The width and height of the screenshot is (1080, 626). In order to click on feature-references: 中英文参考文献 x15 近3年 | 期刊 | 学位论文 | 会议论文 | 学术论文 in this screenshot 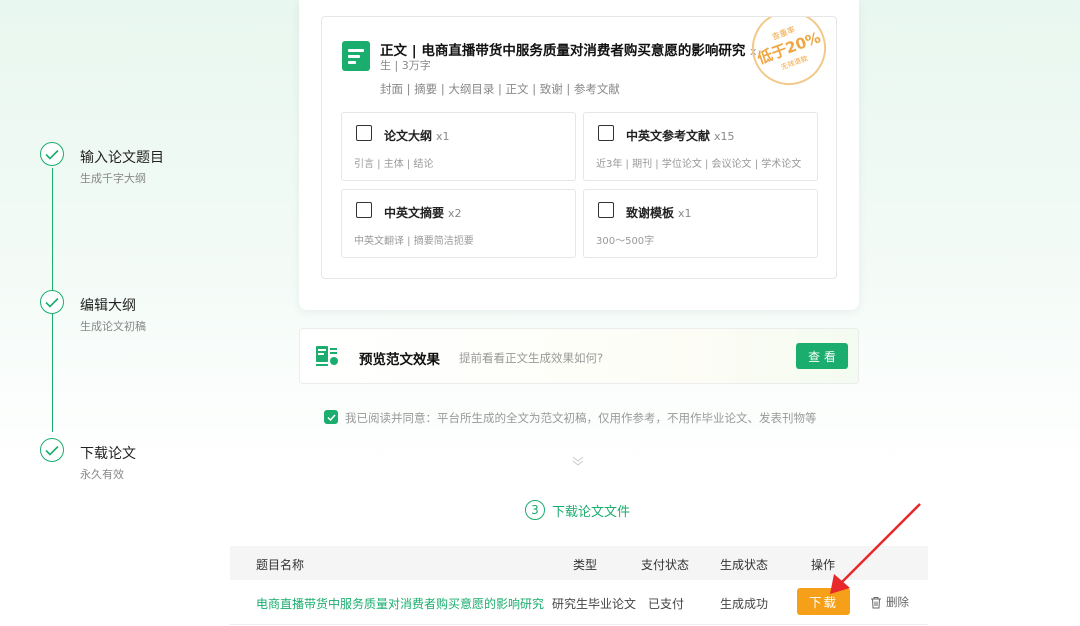, I will do `click(700, 146)`.